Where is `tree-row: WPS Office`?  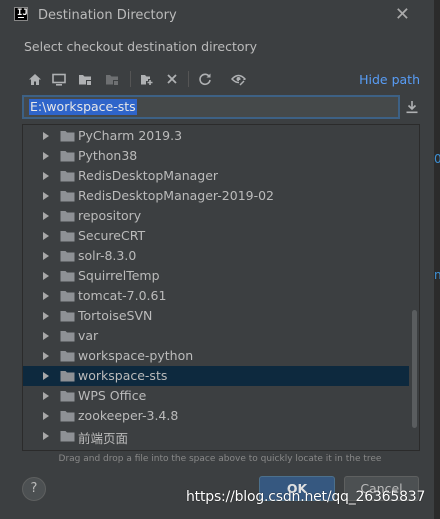 tree-row: WPS Office is located at coordinates (216, 396).